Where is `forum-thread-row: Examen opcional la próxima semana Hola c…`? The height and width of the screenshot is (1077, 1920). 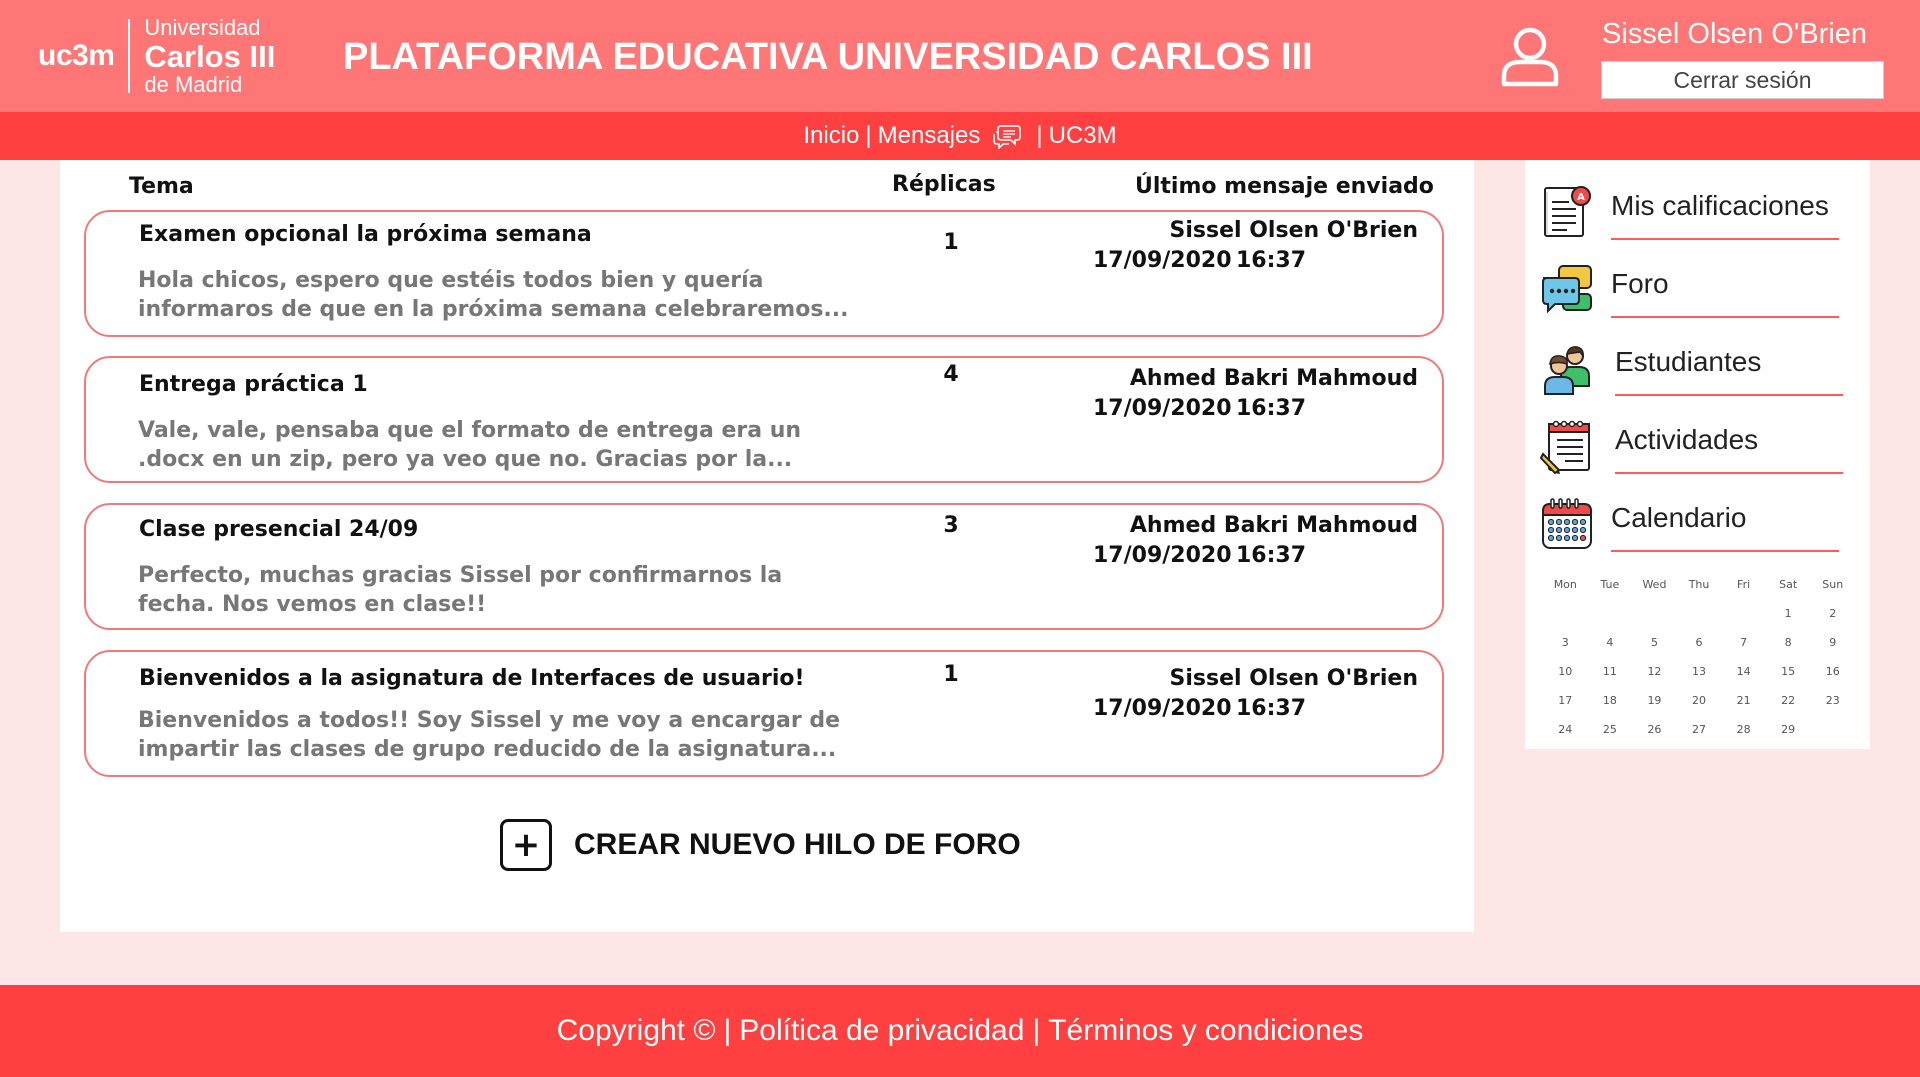
forum-thread-row: Examen opcional la próxima semana Hola c… is located at coordinates (764, 273).